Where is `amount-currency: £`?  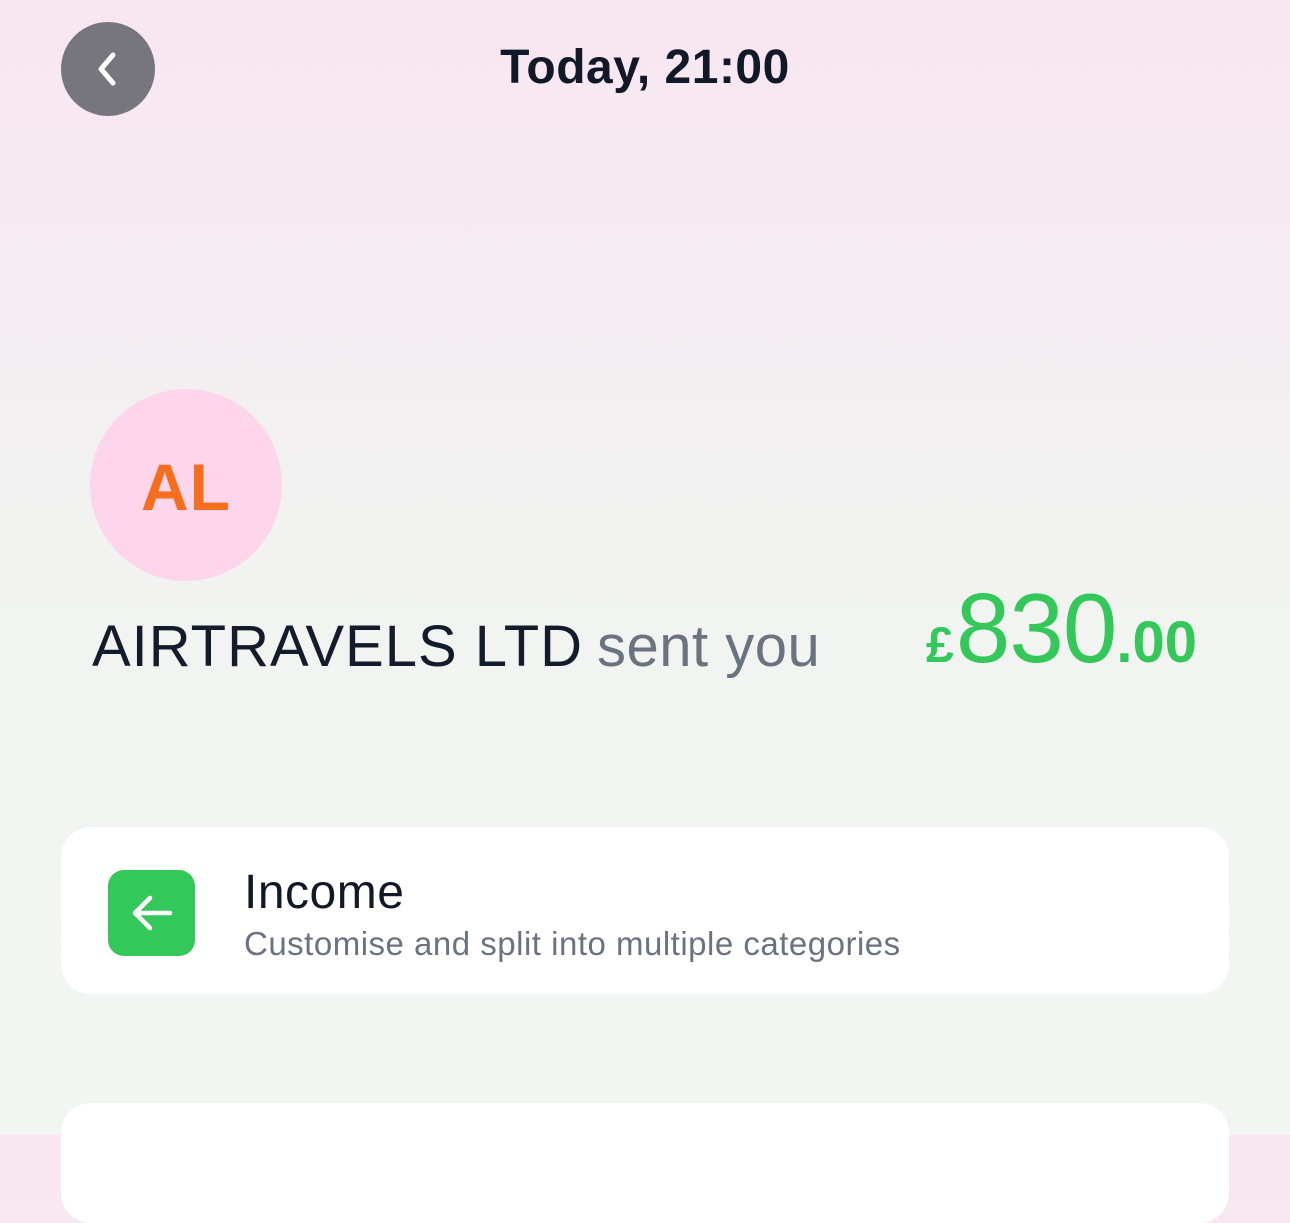 amount-currency: £ is located at coordinates (940, 645).